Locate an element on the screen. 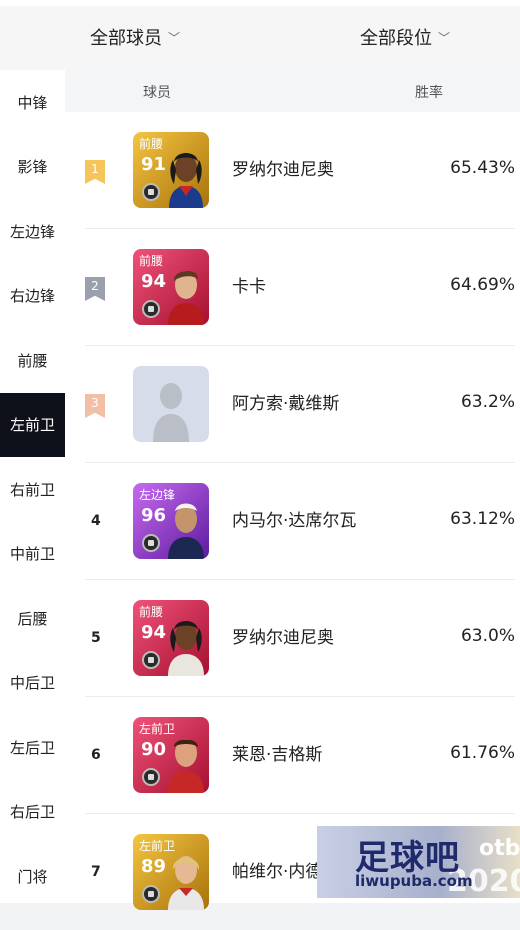 The width and height of the screenshot is (520, 930). win-rate: 63.2% is located at coordinates (487, 402).